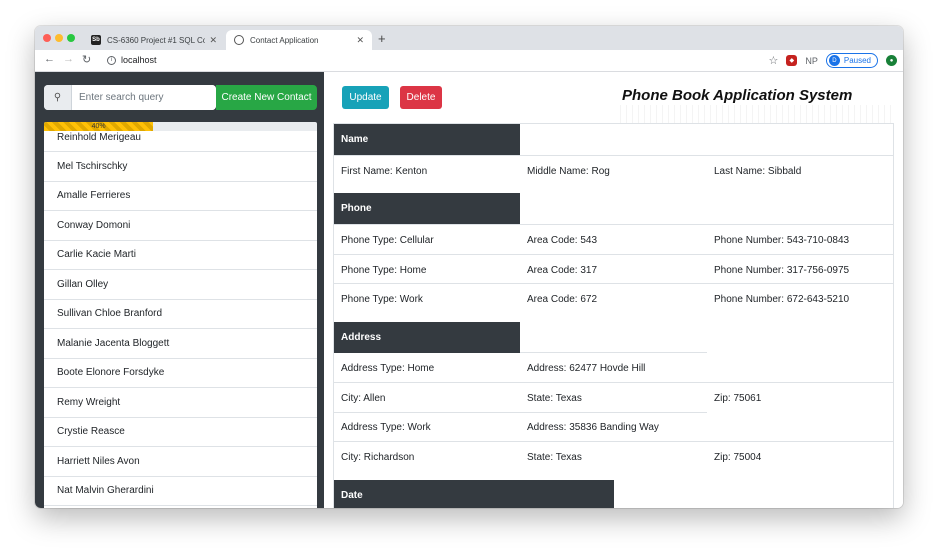 The height and width of the screenshot is (552, 936). I want to click on address-line: Address: 35836 Banding Way, so click(593, 427).